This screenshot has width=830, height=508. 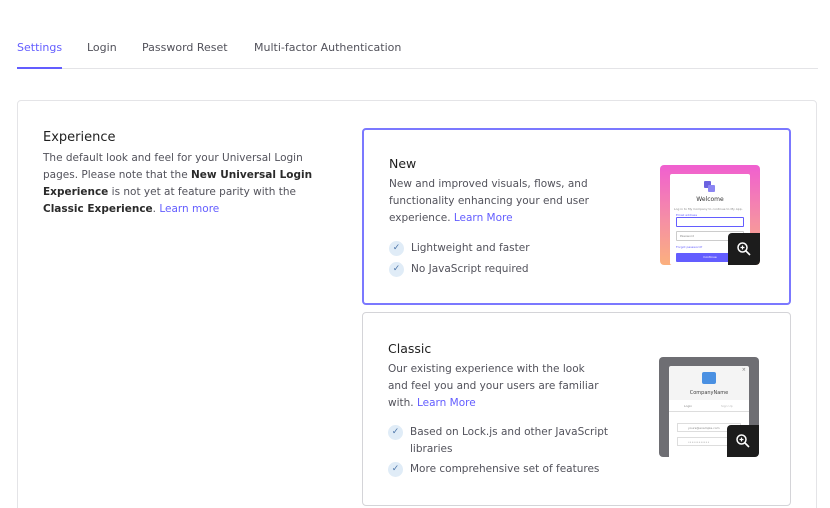 I want to click on option-new-learn-more-link: Learn More, so click(x=483, y=218).